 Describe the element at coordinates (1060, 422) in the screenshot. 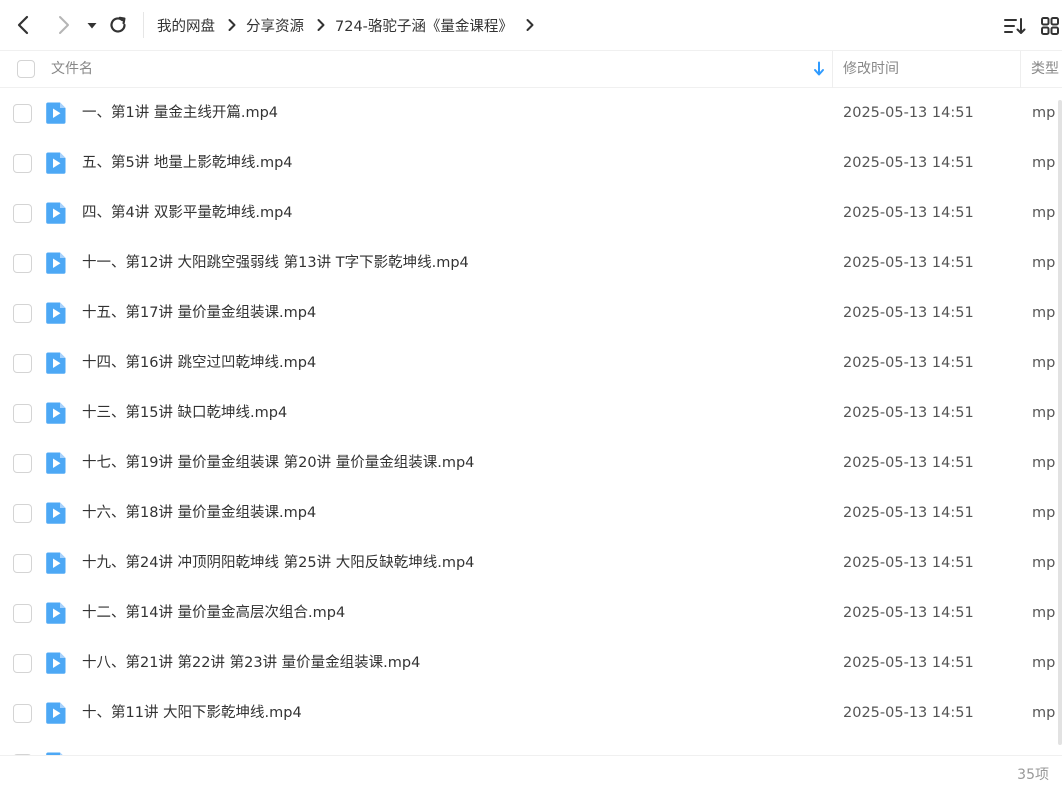

I see `vertical-scrollbar` at that location.